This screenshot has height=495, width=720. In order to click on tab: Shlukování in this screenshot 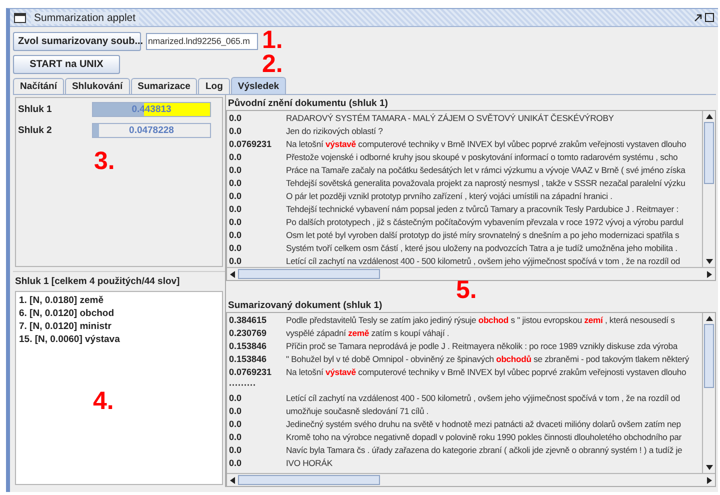, I will do `click(97, 86)`.